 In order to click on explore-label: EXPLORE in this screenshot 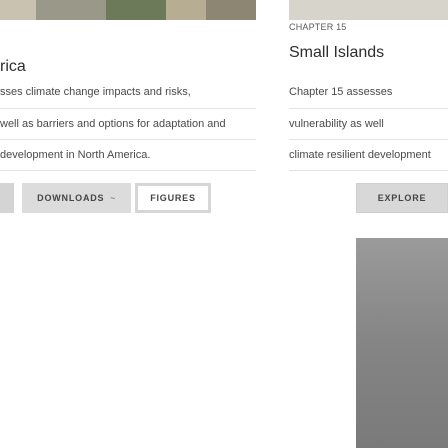, I will do `click(402, 198)`.